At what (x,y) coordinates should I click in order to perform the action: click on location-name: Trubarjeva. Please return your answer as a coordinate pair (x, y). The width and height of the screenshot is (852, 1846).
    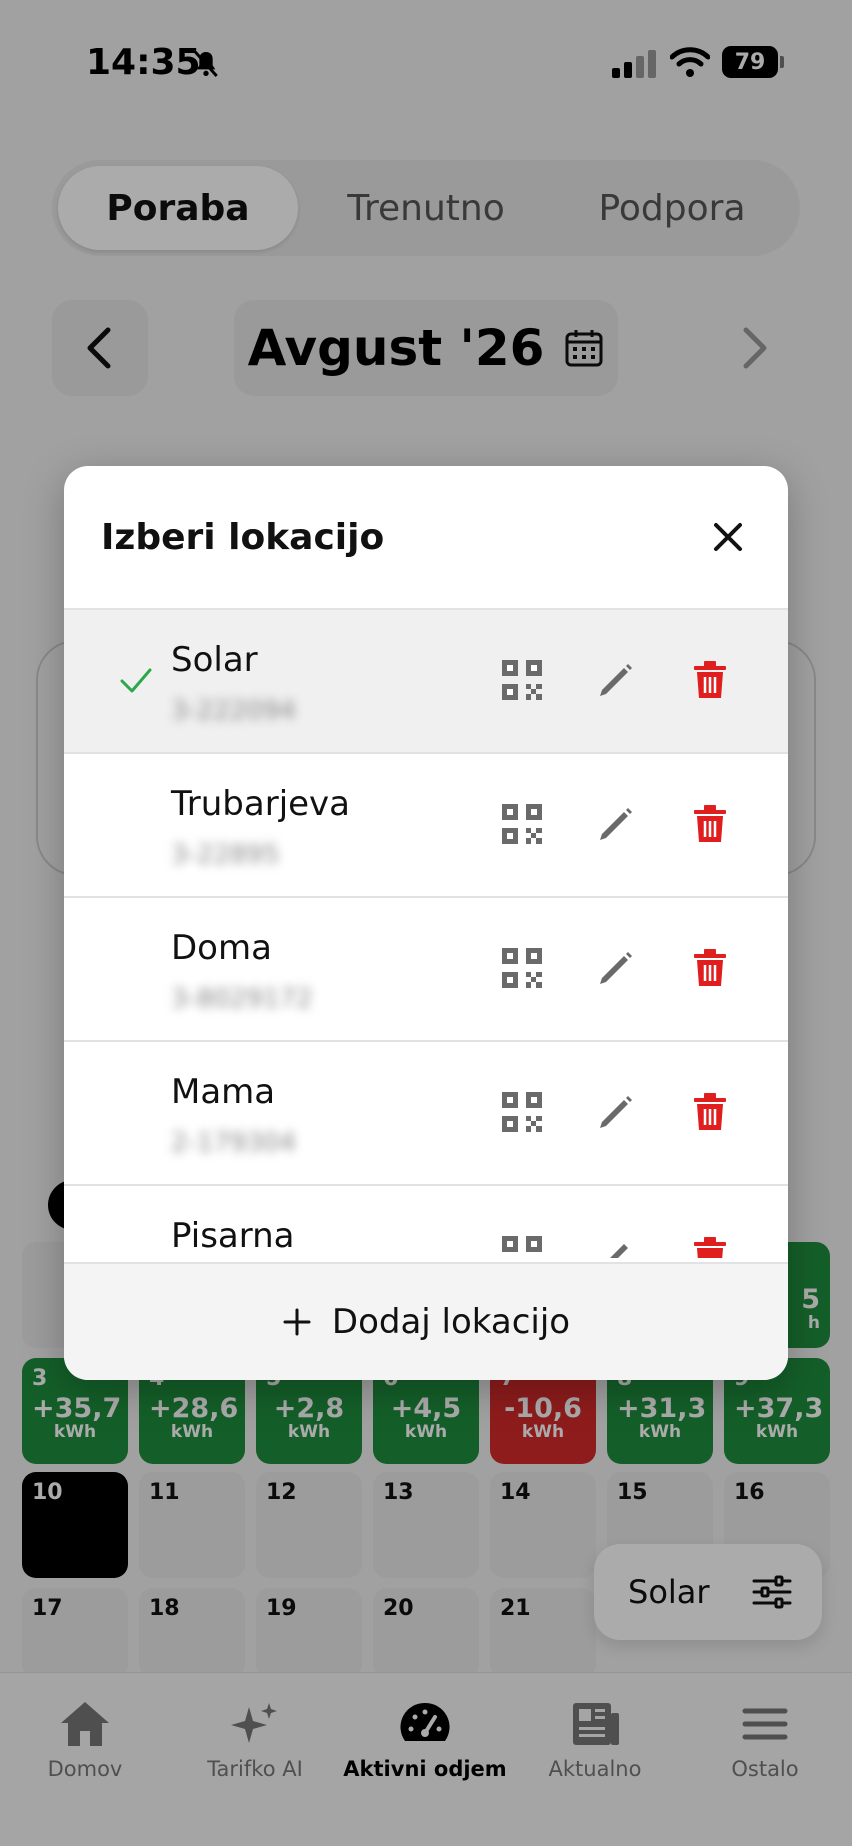
    Looking at the image, I should click on (261, 804).